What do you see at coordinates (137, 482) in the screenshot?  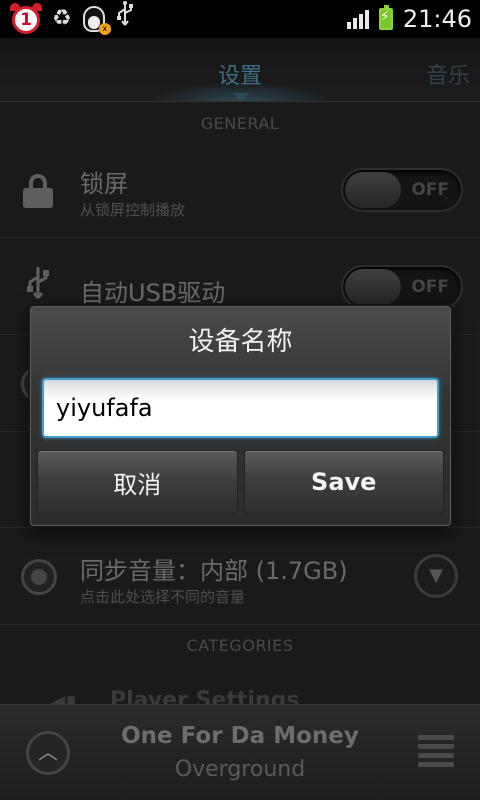 I see `cancel-button: 取消` at bounding box center [137, 482].